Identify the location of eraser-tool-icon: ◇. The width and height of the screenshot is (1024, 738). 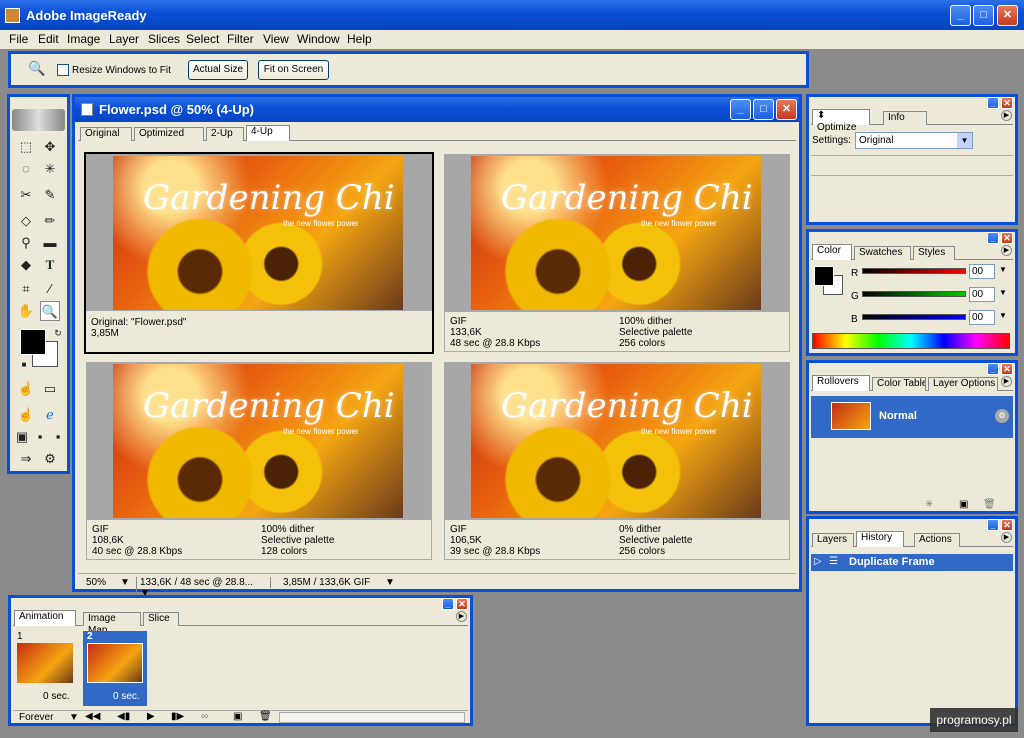
(26, 221).